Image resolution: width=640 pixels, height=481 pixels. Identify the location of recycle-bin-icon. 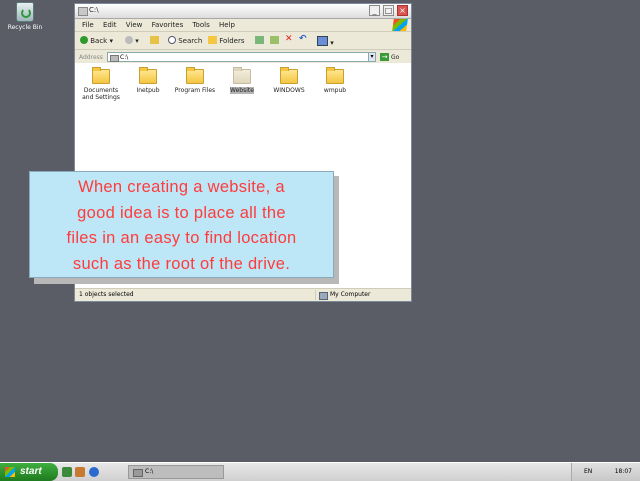
(25, 12).